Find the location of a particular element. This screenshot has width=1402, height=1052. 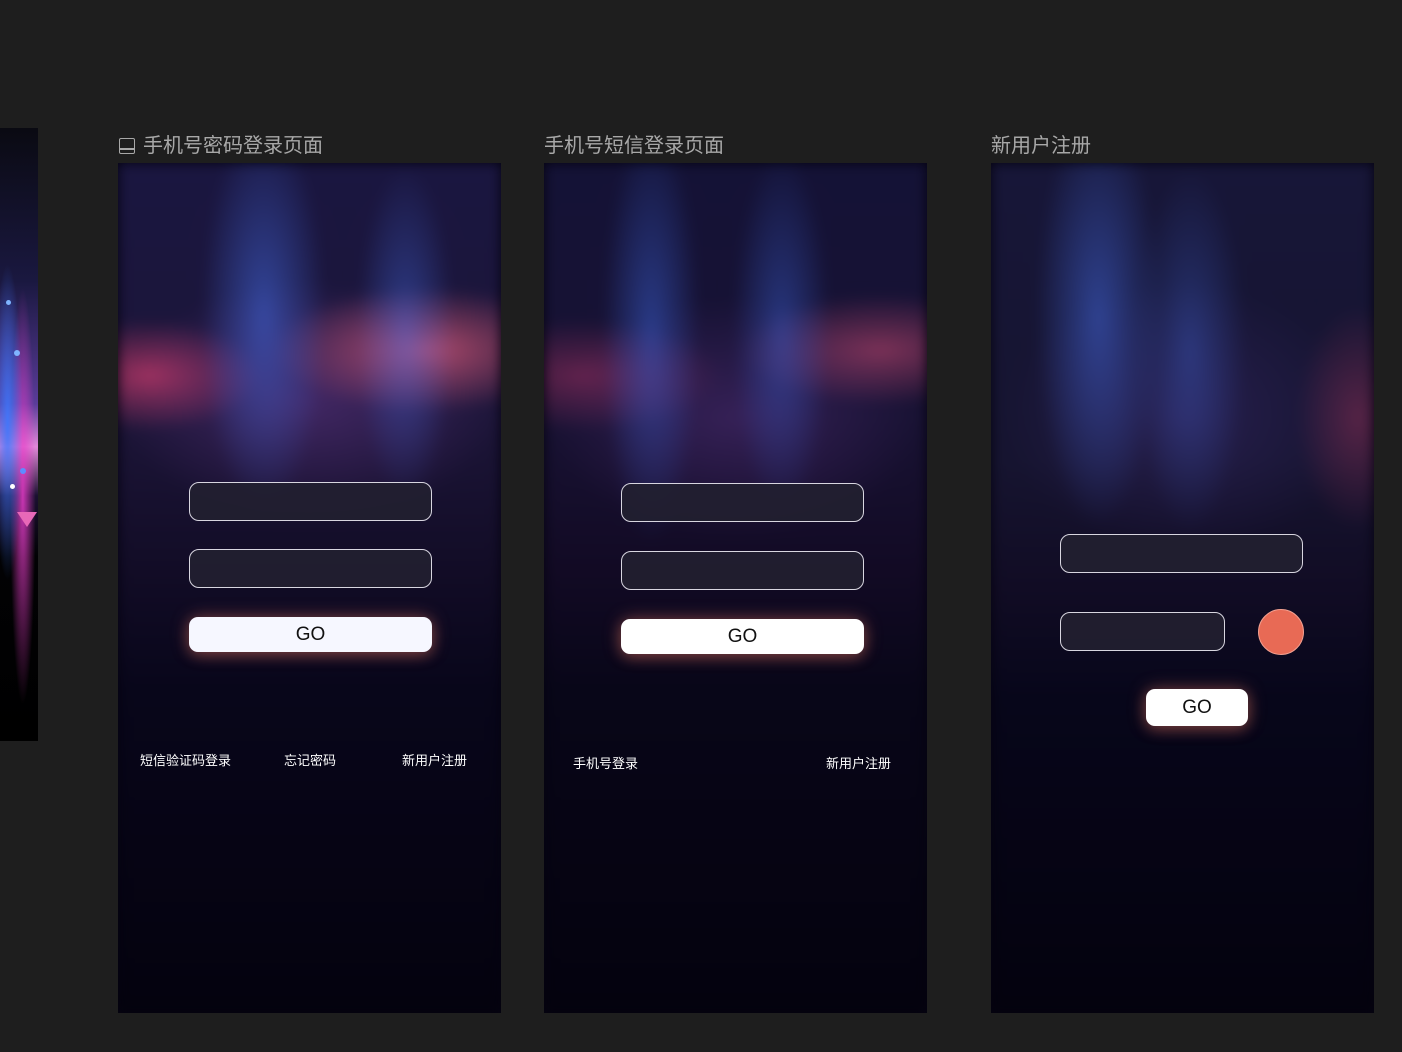

concert-photo-thumbnail is located at coordinates (19, 434).